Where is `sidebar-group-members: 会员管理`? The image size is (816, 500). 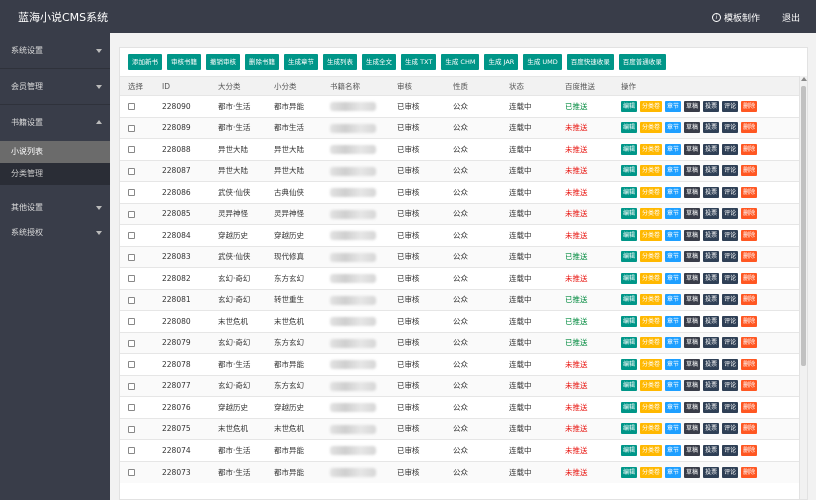 sidebar-group-members: 会员管理 is located at coordinates (55, 87).